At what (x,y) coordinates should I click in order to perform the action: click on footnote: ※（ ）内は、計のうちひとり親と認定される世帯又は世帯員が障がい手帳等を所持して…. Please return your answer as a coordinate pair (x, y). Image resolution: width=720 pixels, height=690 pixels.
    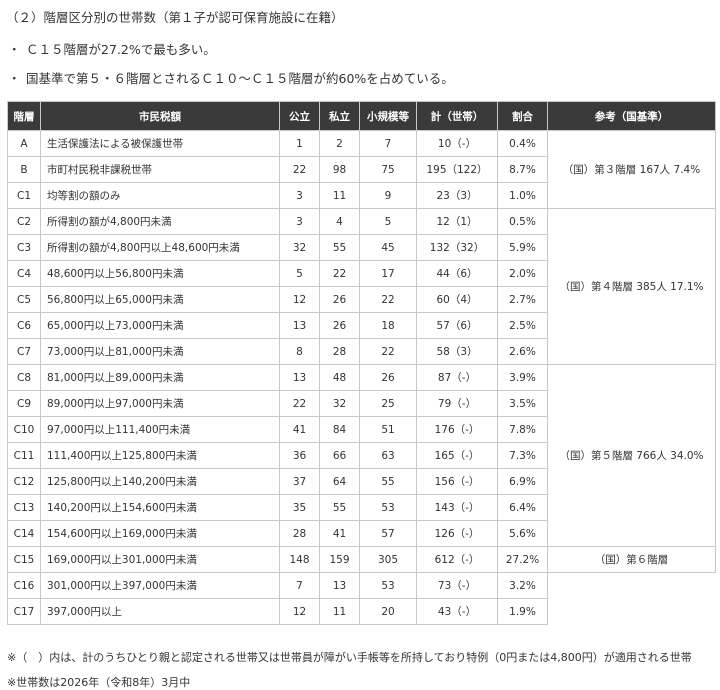
    Looking at the image, I should click on (349, 657).